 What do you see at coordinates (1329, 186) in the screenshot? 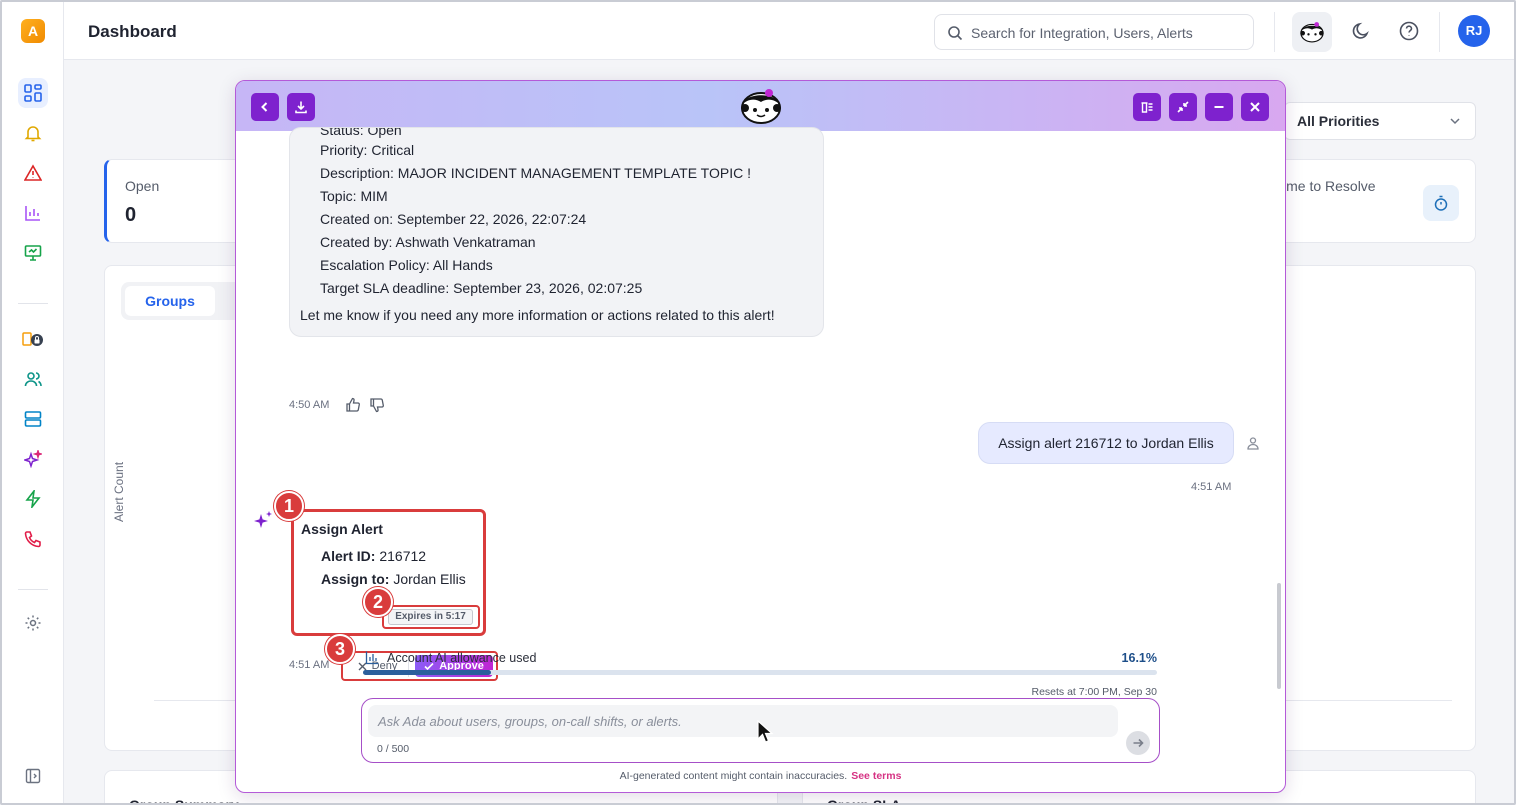
I see `ttr-label: ime to Resolve` at bounding box center [1329, 186].